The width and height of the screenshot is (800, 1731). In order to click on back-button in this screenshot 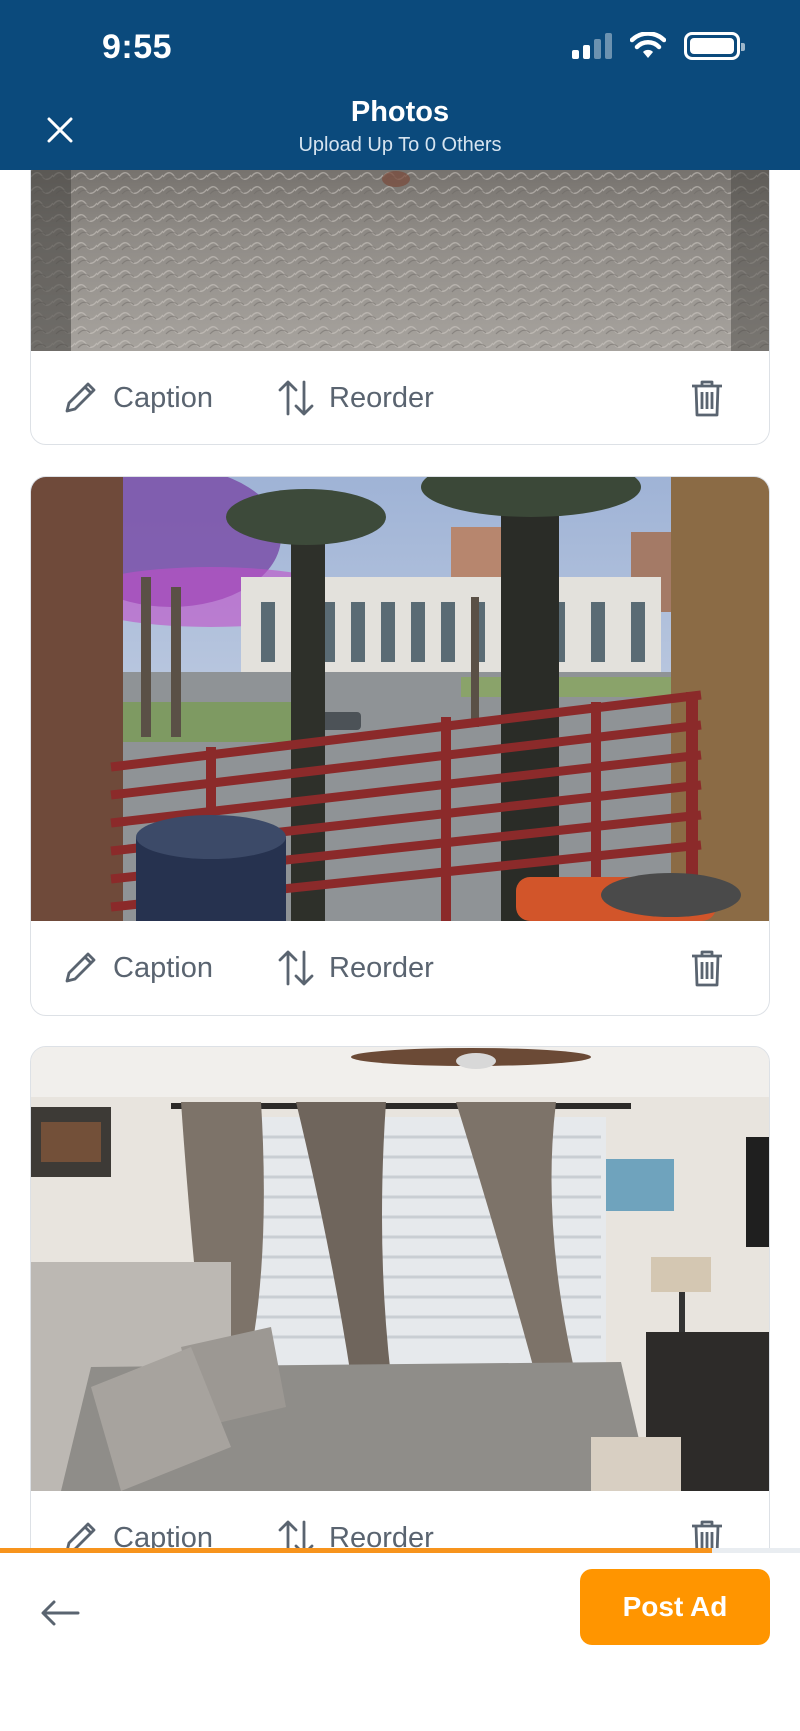, I will do `click(61, 1613)`.